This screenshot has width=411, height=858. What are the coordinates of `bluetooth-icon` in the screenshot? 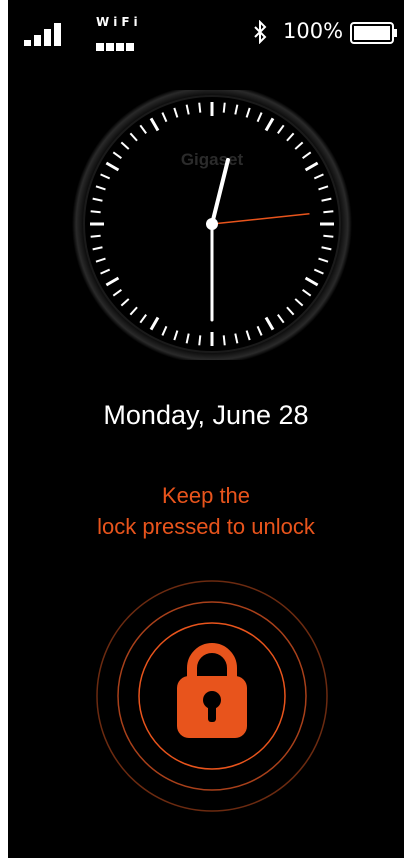 It's located at (260, 32).